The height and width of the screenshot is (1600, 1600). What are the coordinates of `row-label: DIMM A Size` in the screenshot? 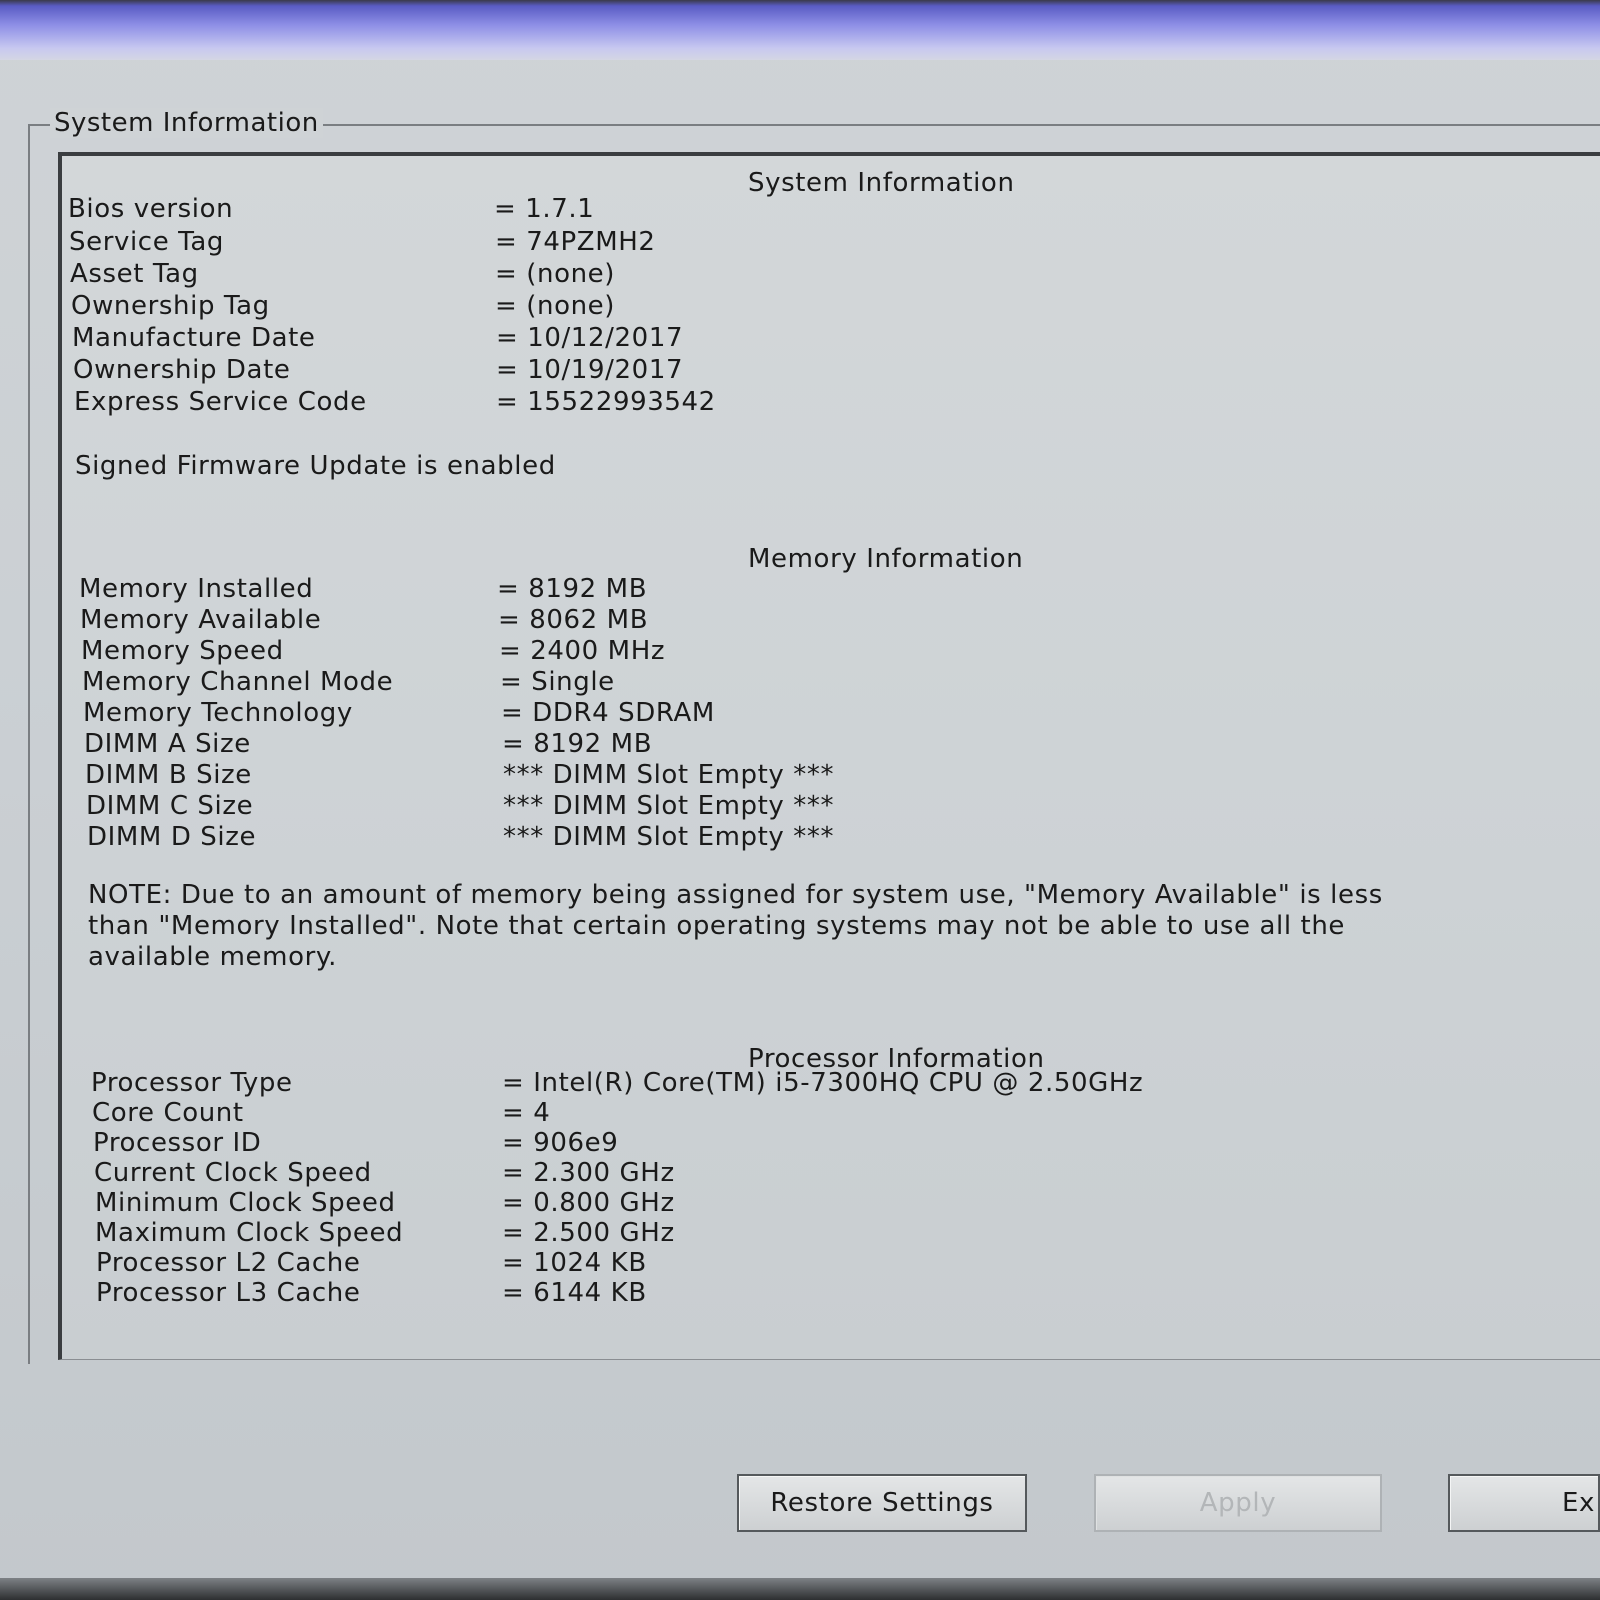 It's located at (167, 744).